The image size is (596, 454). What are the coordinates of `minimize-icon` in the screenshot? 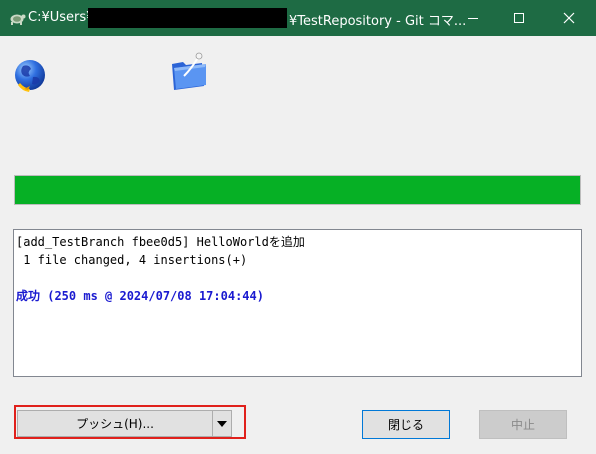 It's located at (473, 18).